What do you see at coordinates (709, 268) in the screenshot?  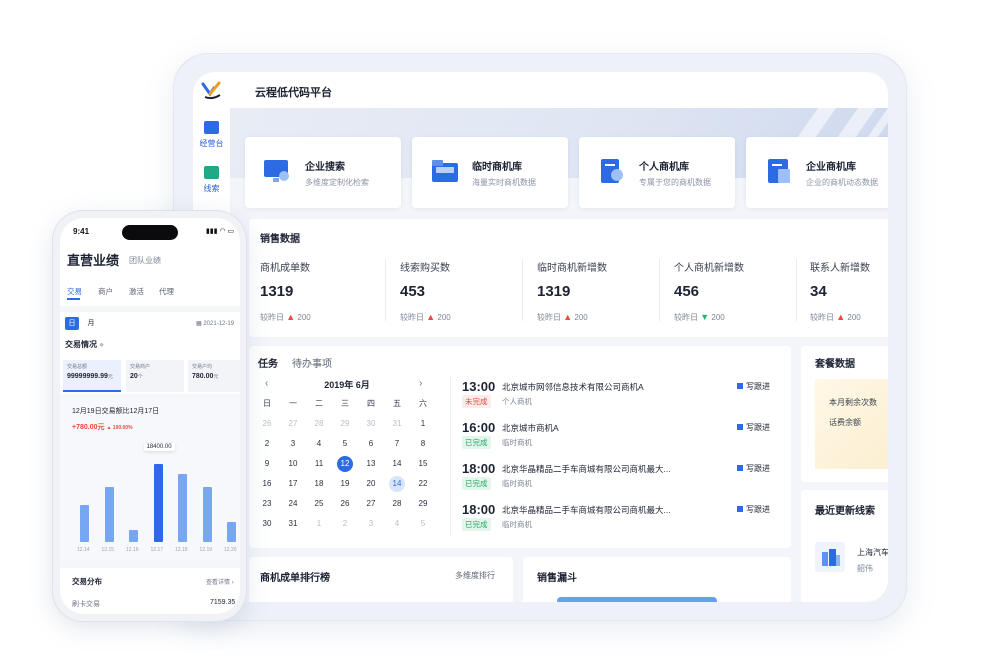 I see `stat-label: 个人商机新增数` at bounding box center [709, 268].